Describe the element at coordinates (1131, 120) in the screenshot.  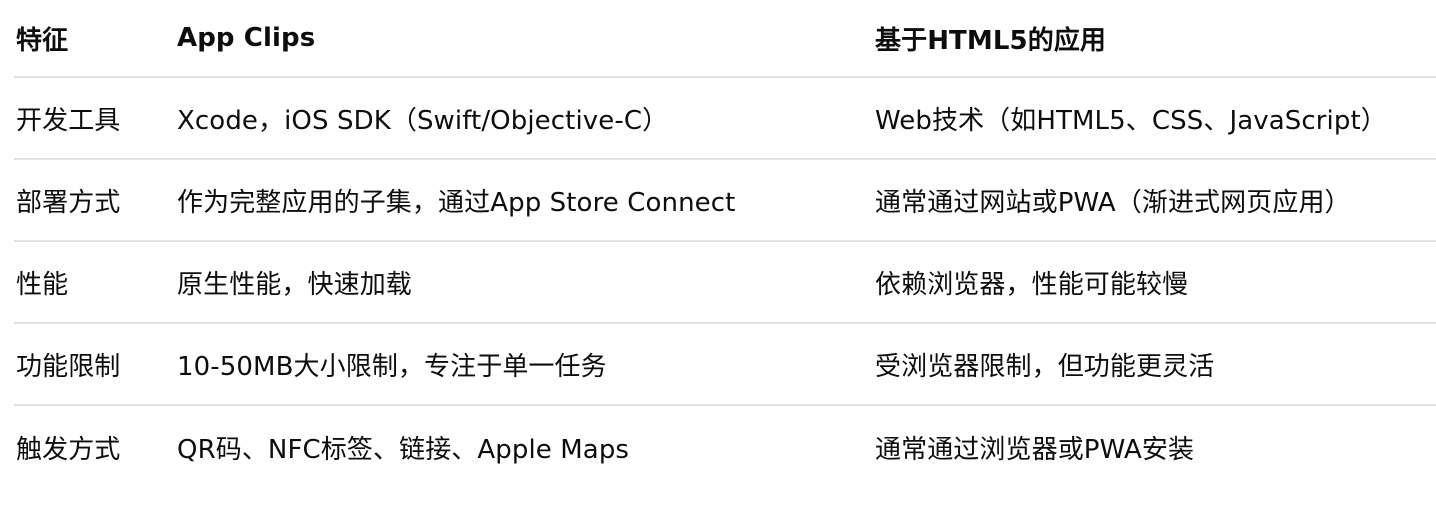
I see `row-html5-cell: Web技术（如HTML5、CSS、JavaScript）` at that location.